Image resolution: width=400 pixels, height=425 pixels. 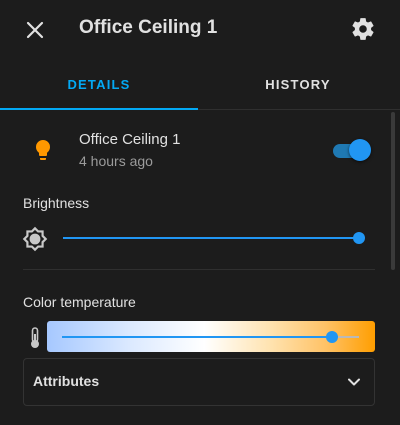 What do you see at coordinates (99, 109) in the screenshot?
I see `active-tab-indicator` at bounding box center [99, 109].